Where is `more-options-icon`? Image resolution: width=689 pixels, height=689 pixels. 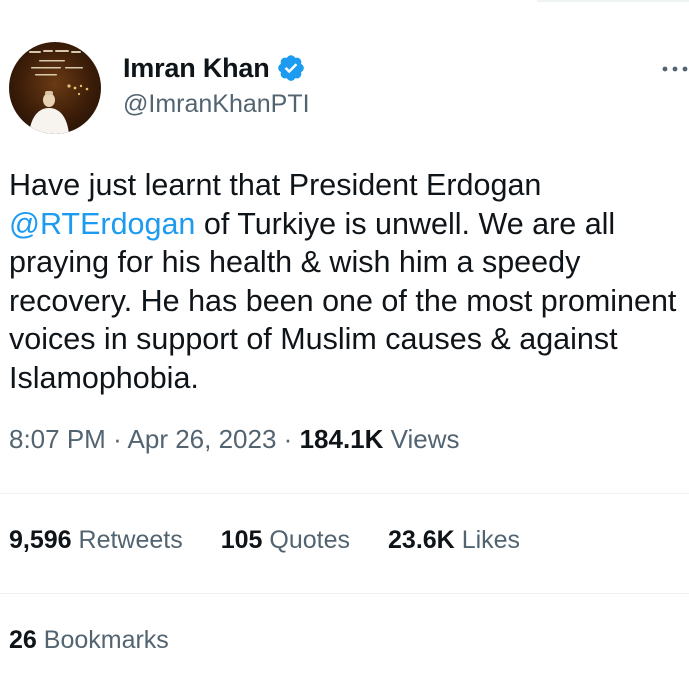 more-options-icon is located at coordinates (674, 69).